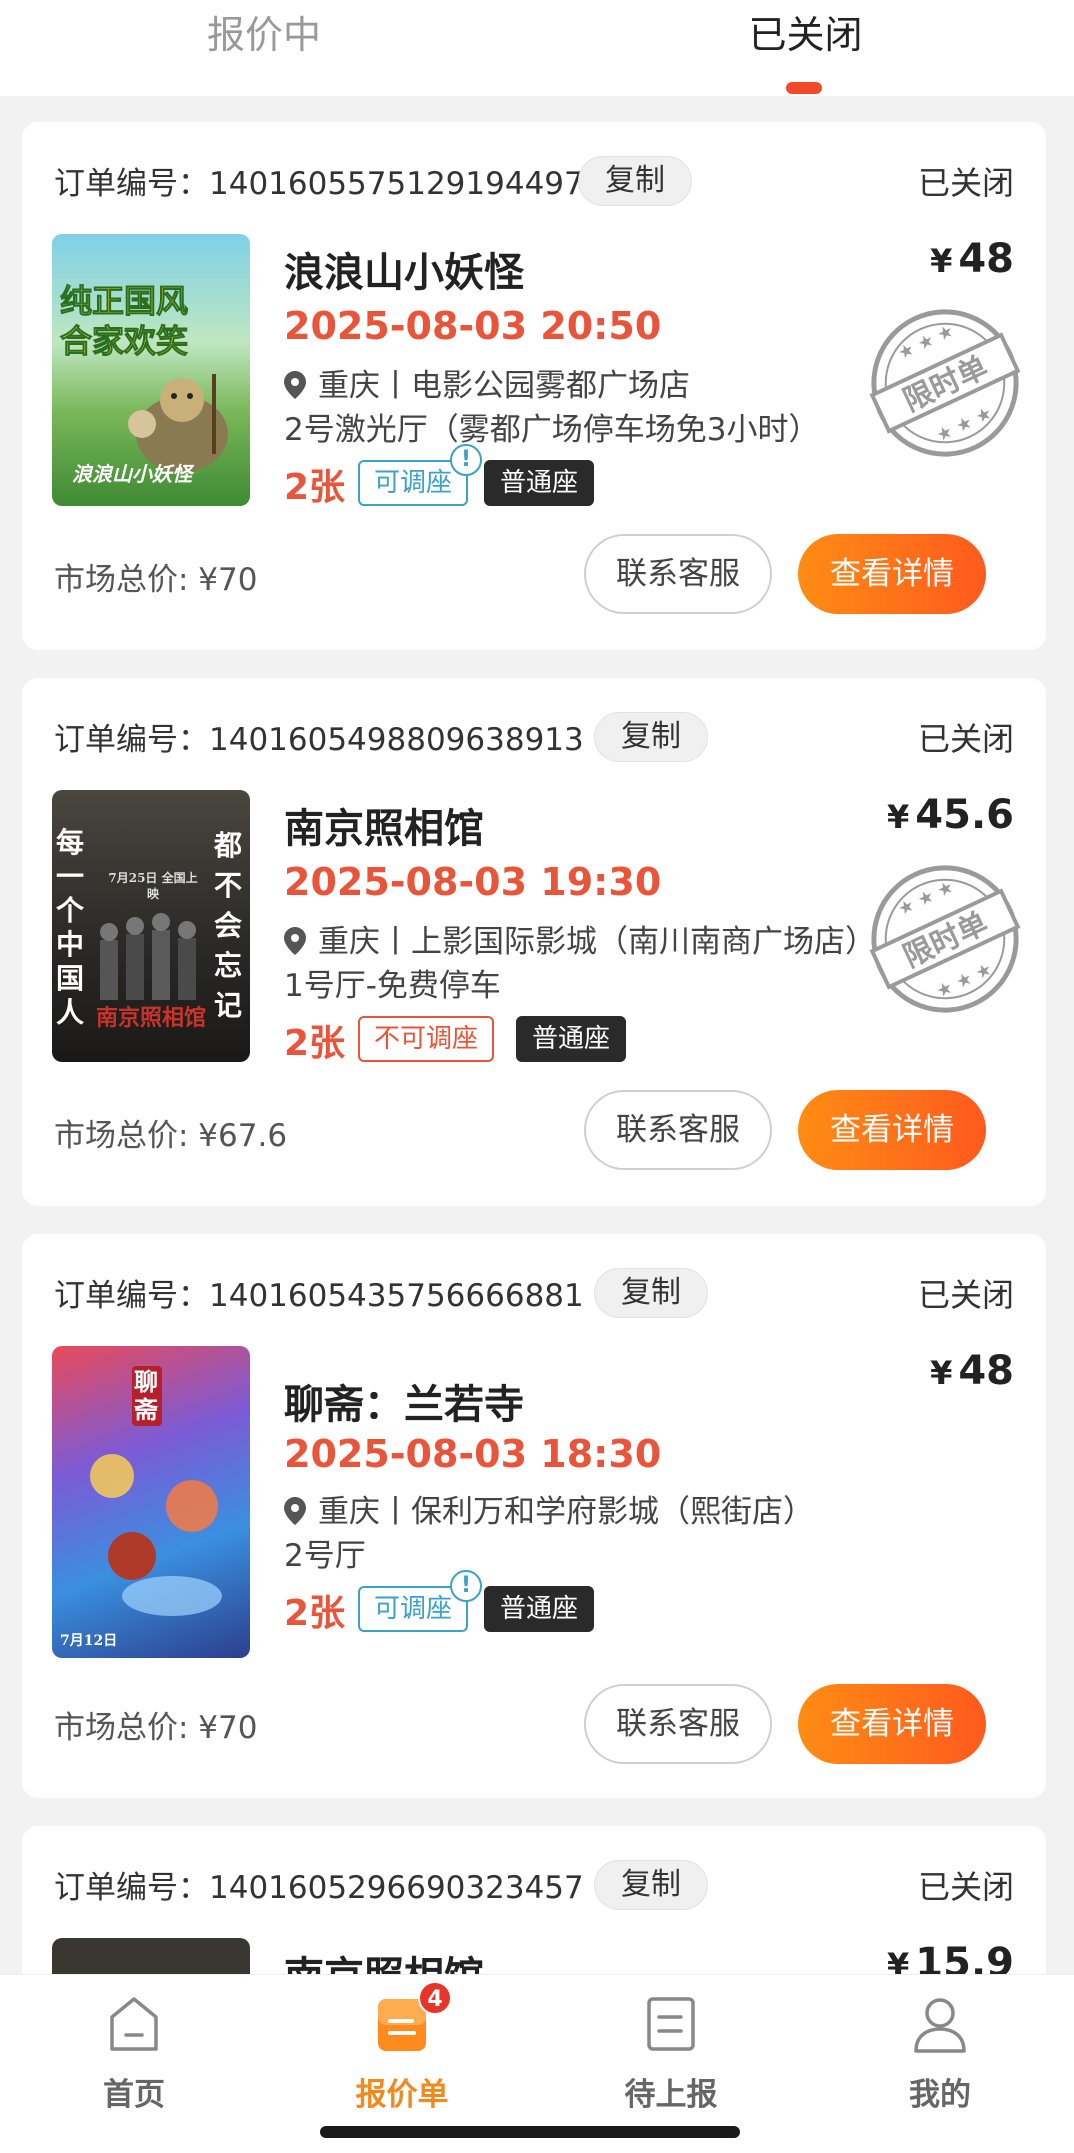 Image resolution: width=1074 pixels, height=2153 pixels. I want to click on nav-home: 首页, so click(134, 2044).